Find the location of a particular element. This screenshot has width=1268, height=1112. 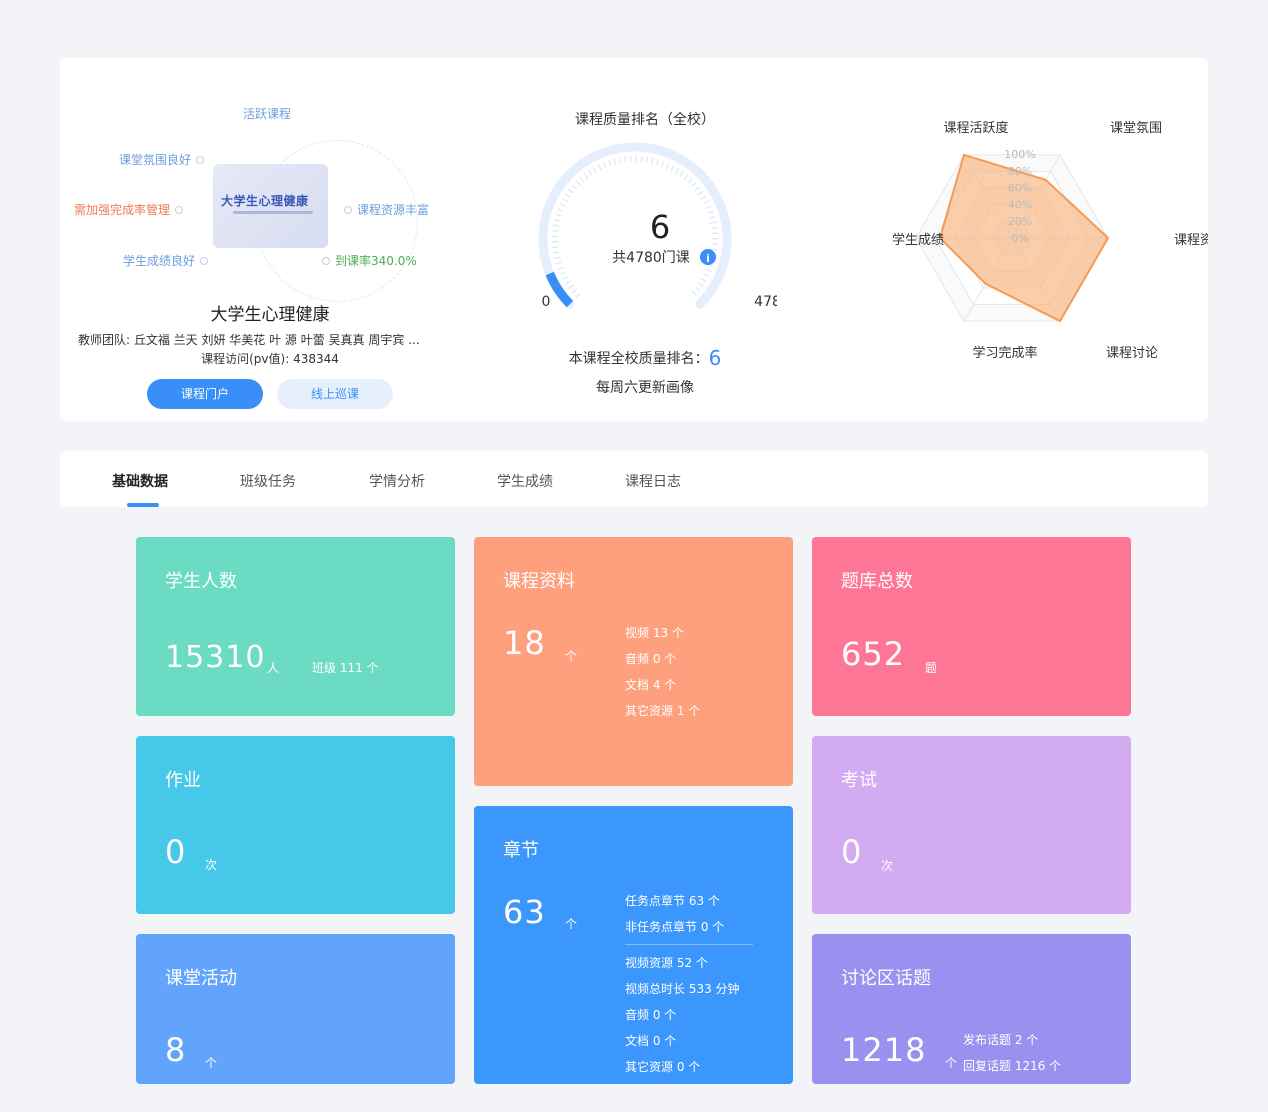

detail-divider is located at coordinates (689, 944).